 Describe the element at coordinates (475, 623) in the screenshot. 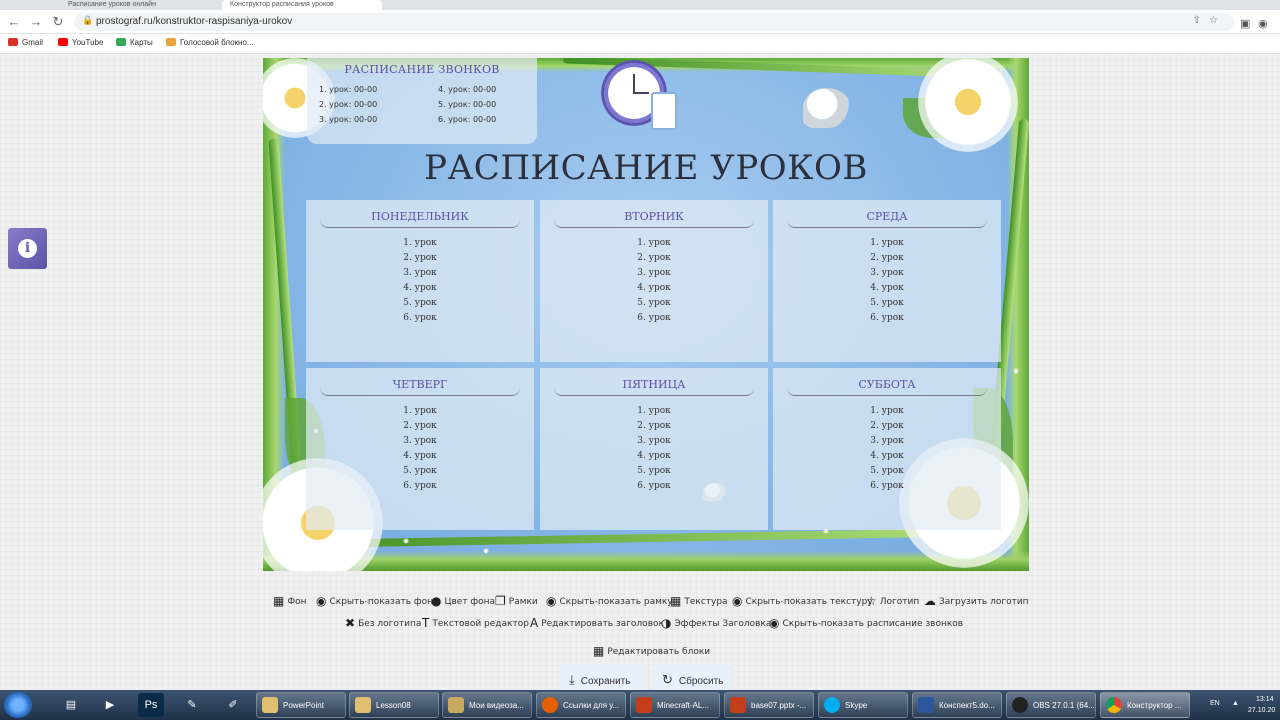

I see `tool-text-editor: T Текстовой редактор` at that location.